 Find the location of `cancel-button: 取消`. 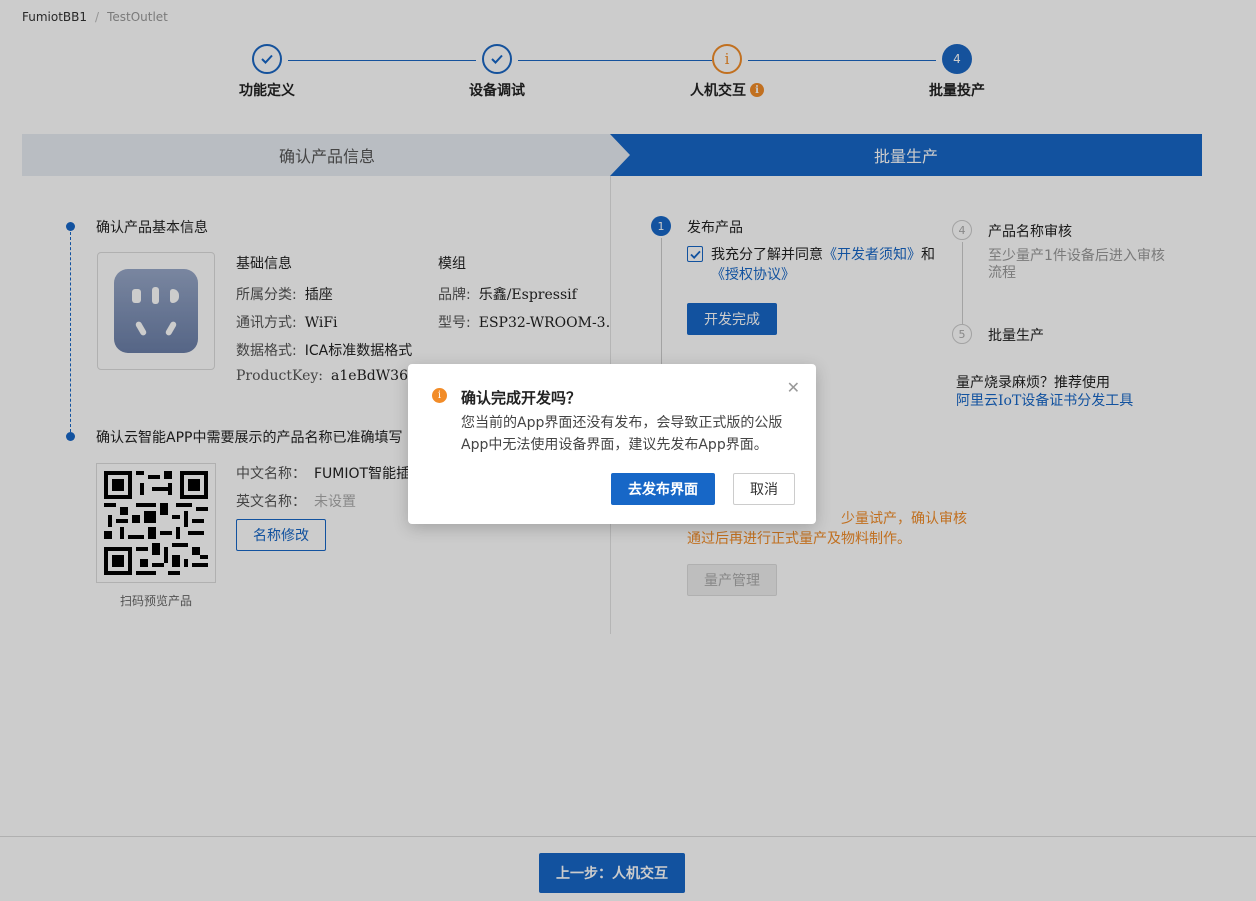

cancel-button: 取消 is located at coordinates (764, 489).